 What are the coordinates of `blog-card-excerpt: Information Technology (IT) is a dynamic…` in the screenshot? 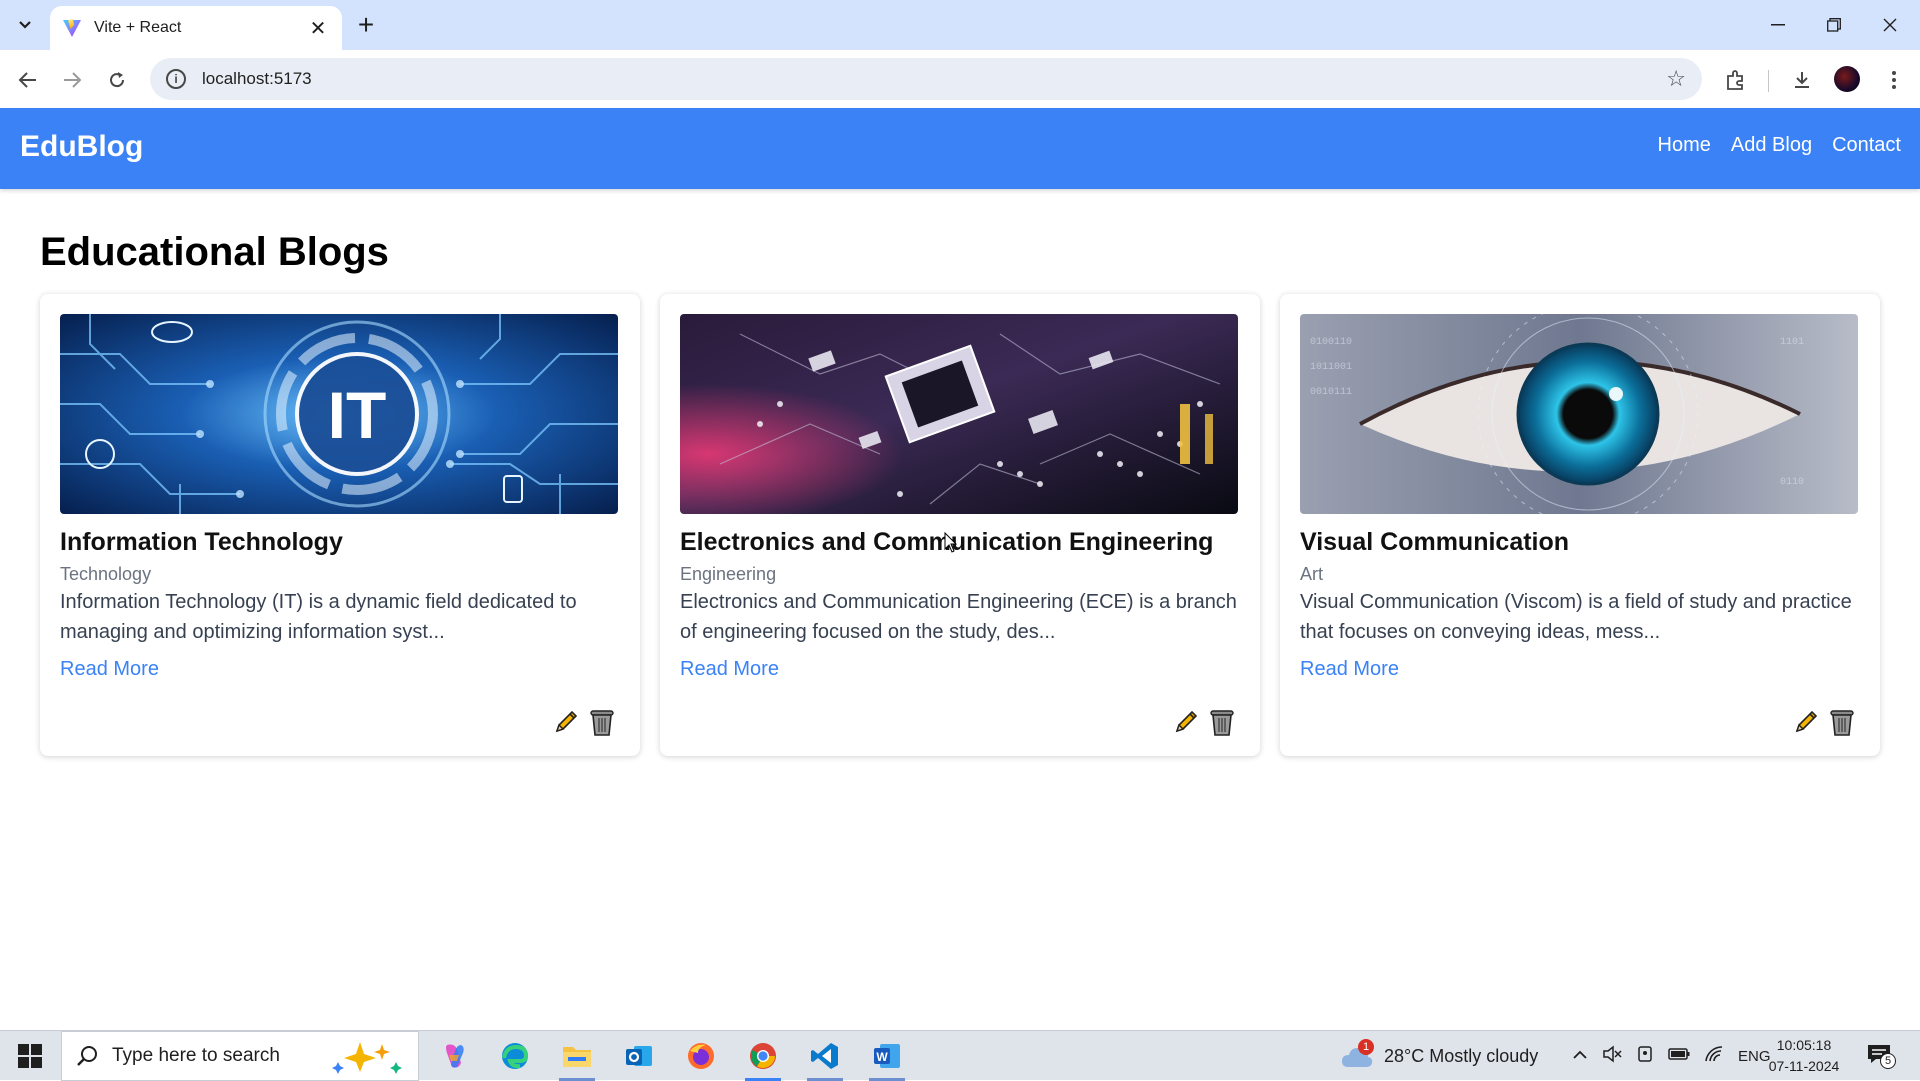 It's located at (318, 617).